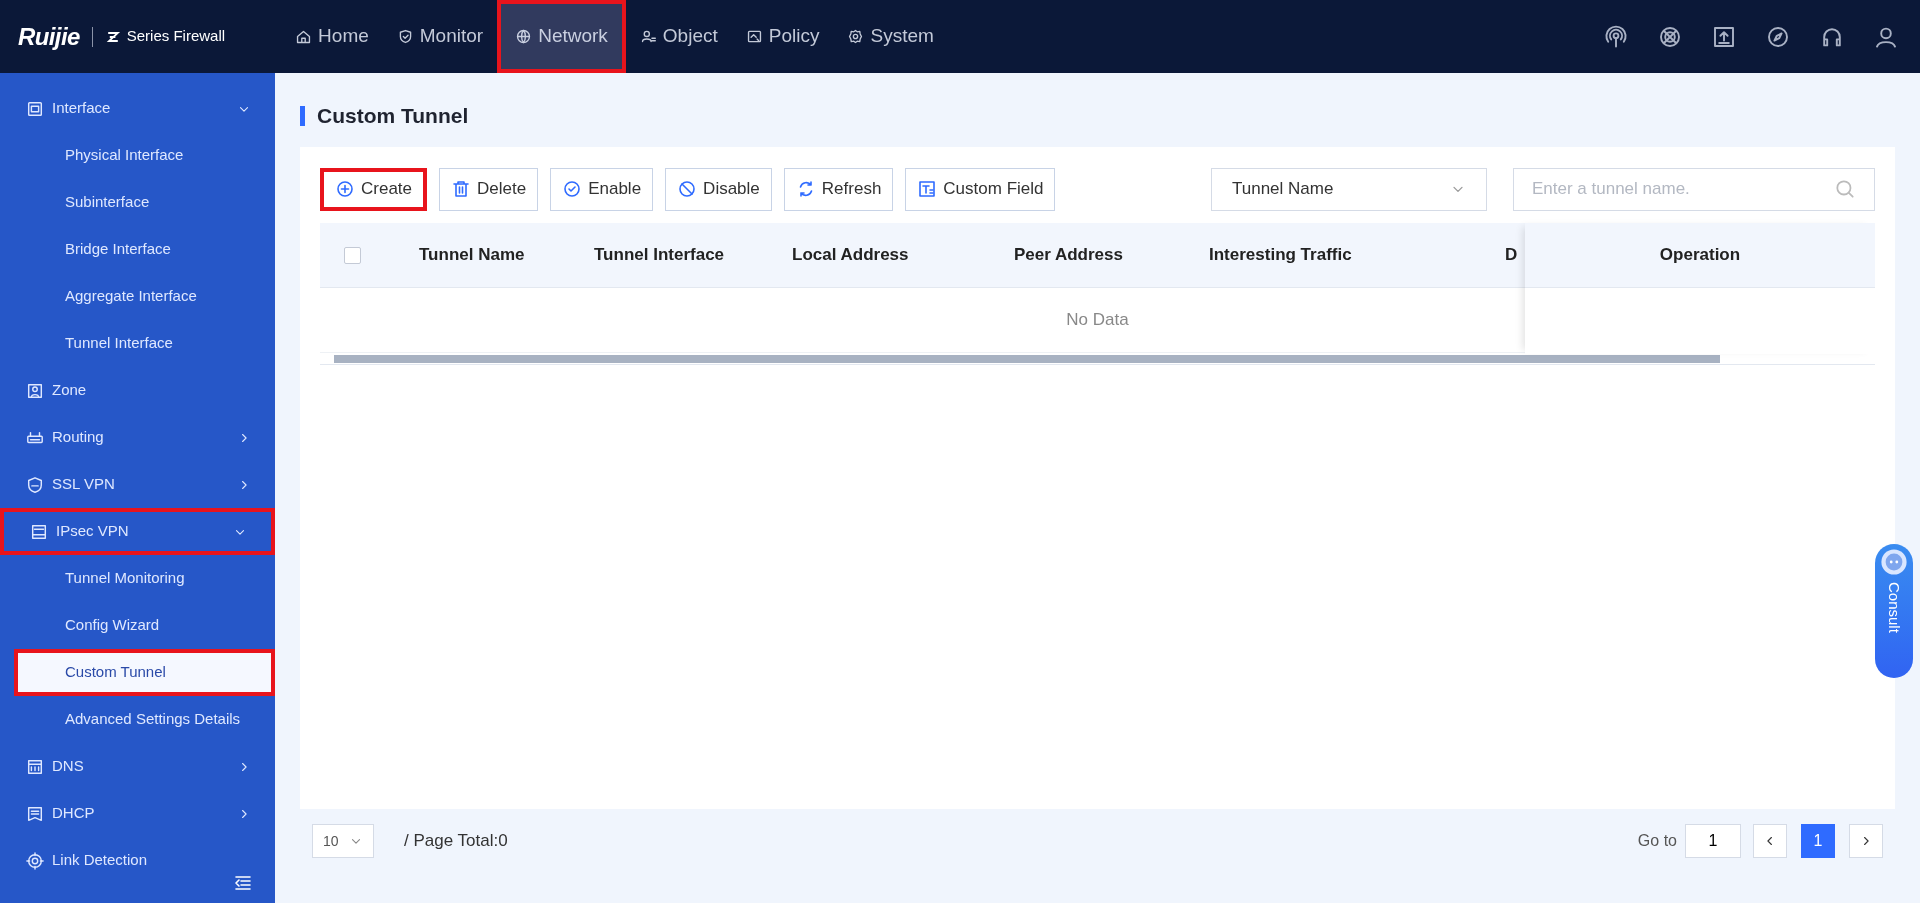 Image resolution: width=1920 pixels, height=903 pixels. I want to click on grid-icon, so click(35, 766).